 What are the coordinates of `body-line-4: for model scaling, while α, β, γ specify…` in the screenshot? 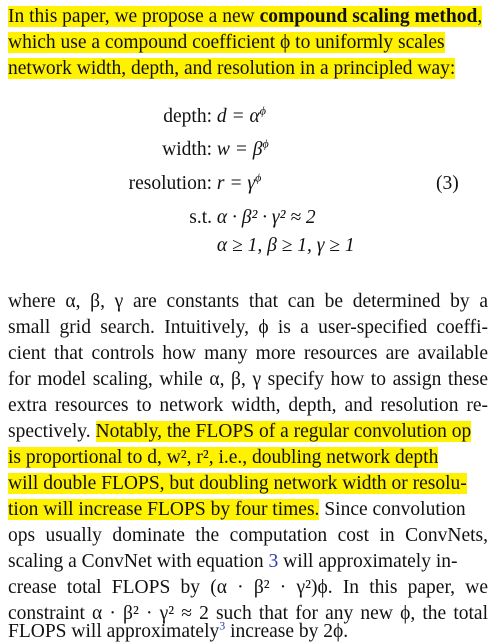 It's located at (248, 379).